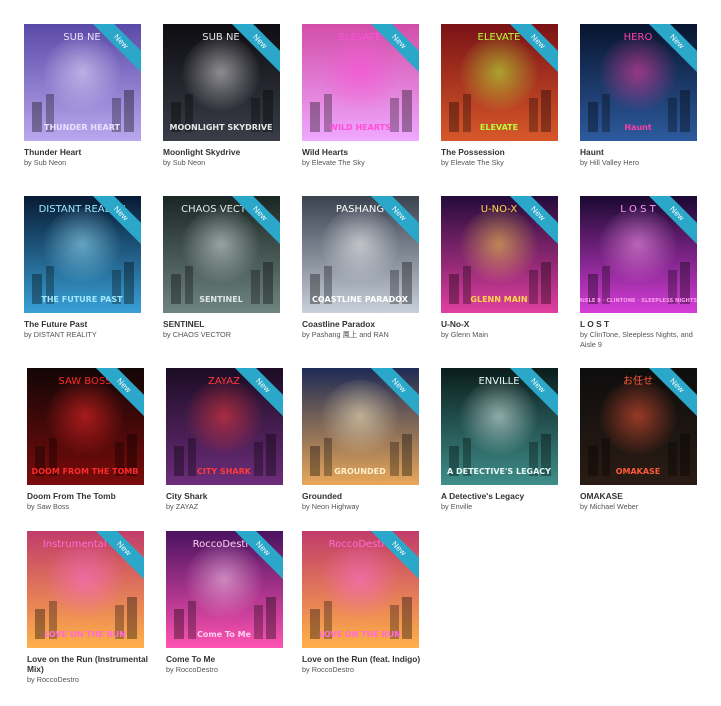  I want to click on cover-bottom-text: COASTLINE PARADOX, so click(360, 299).